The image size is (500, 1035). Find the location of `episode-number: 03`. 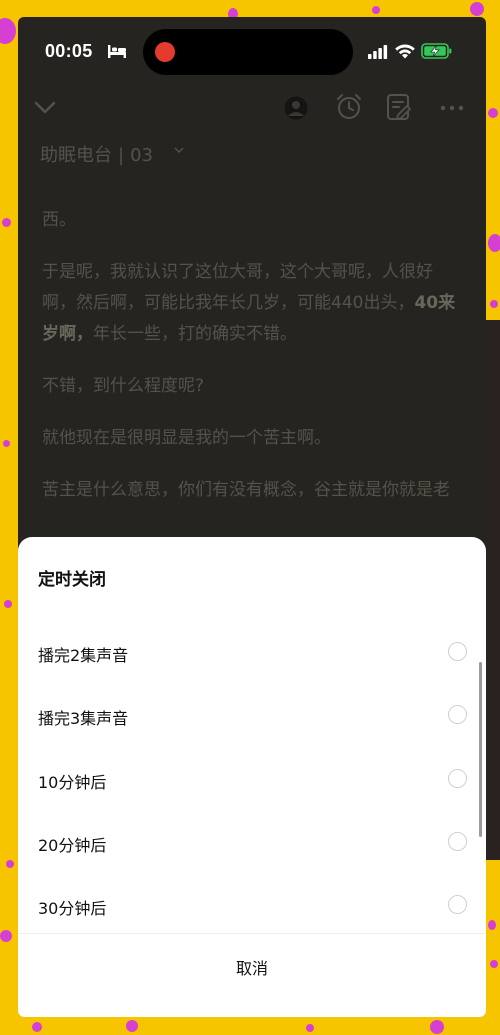

episode-number: 03 is located at coordinates (141, 155).